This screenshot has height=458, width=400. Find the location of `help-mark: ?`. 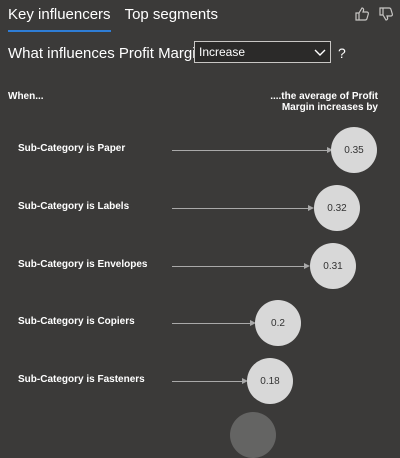

help-mark: ? is located at coordinates (342, 53).